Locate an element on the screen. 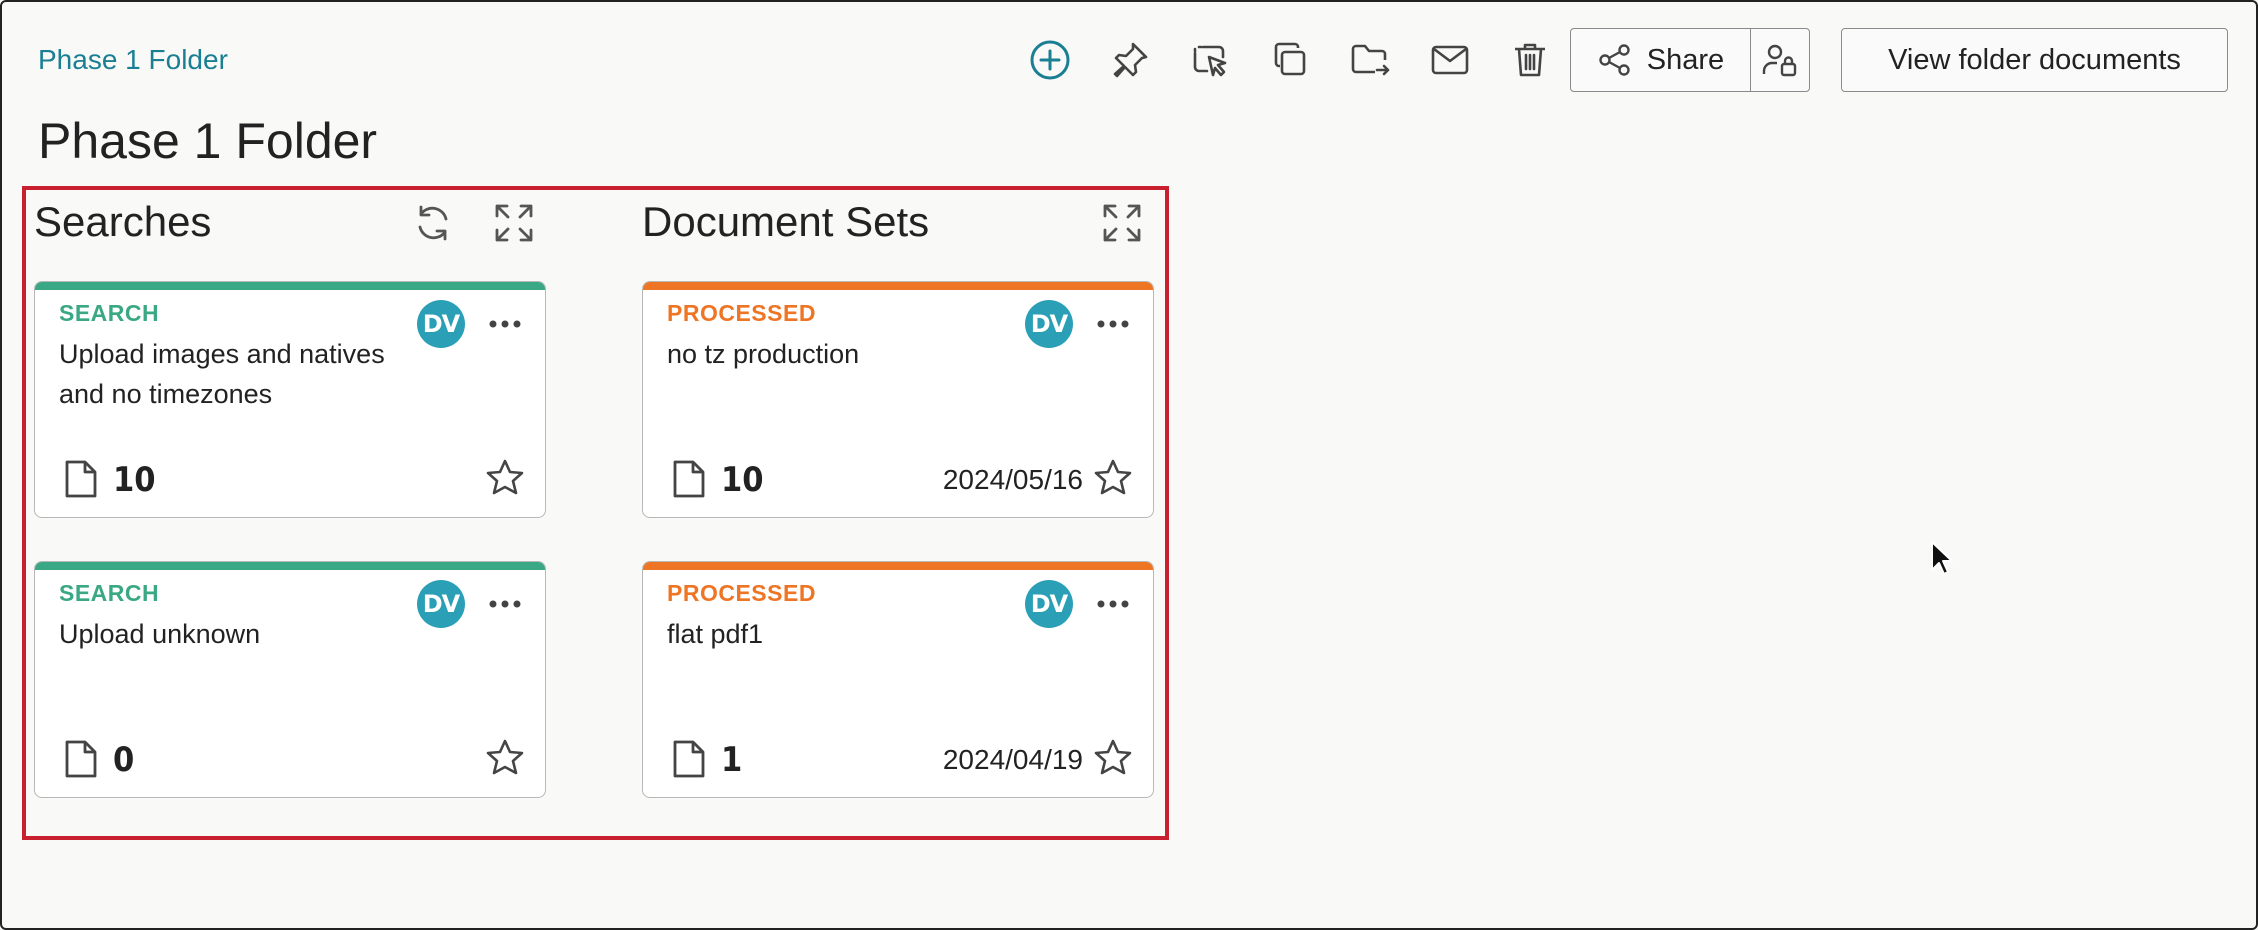 The width and height of the screenshot is (2258, 930). mouse-cursor-icon is located at coordinates (1942, 558).